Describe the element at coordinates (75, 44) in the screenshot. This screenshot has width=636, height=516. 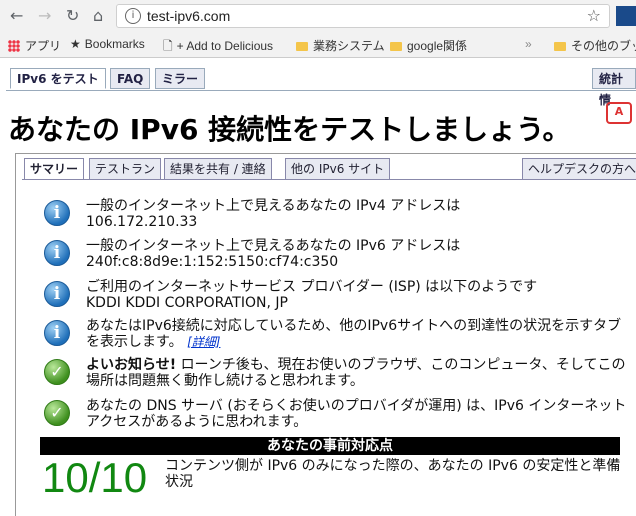
I see `star-icon: ★` at that location.